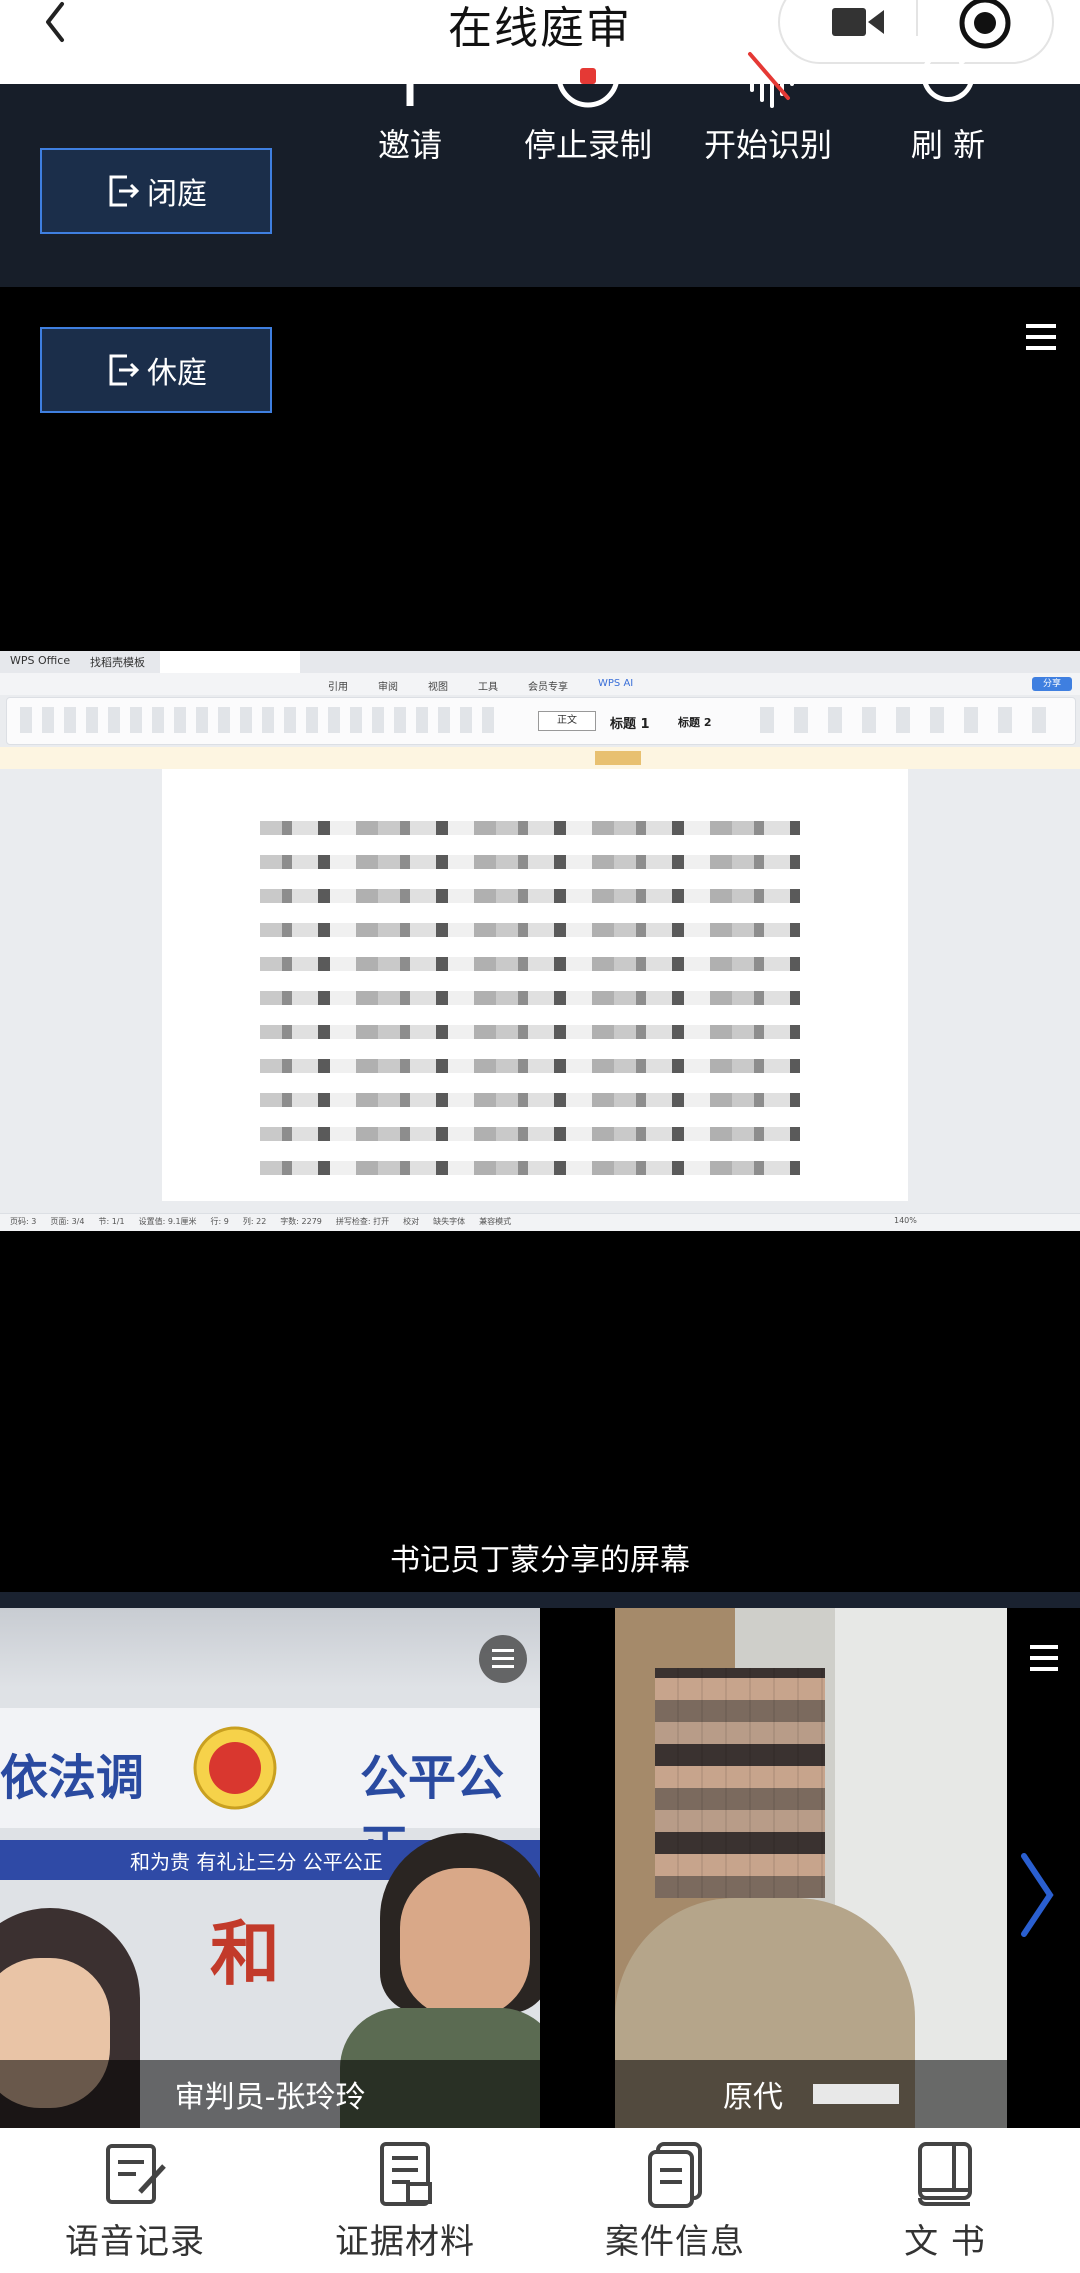 This screenshot has height=2273, width=1080. I want to click on style-normal: 正文, so click(567, 721).